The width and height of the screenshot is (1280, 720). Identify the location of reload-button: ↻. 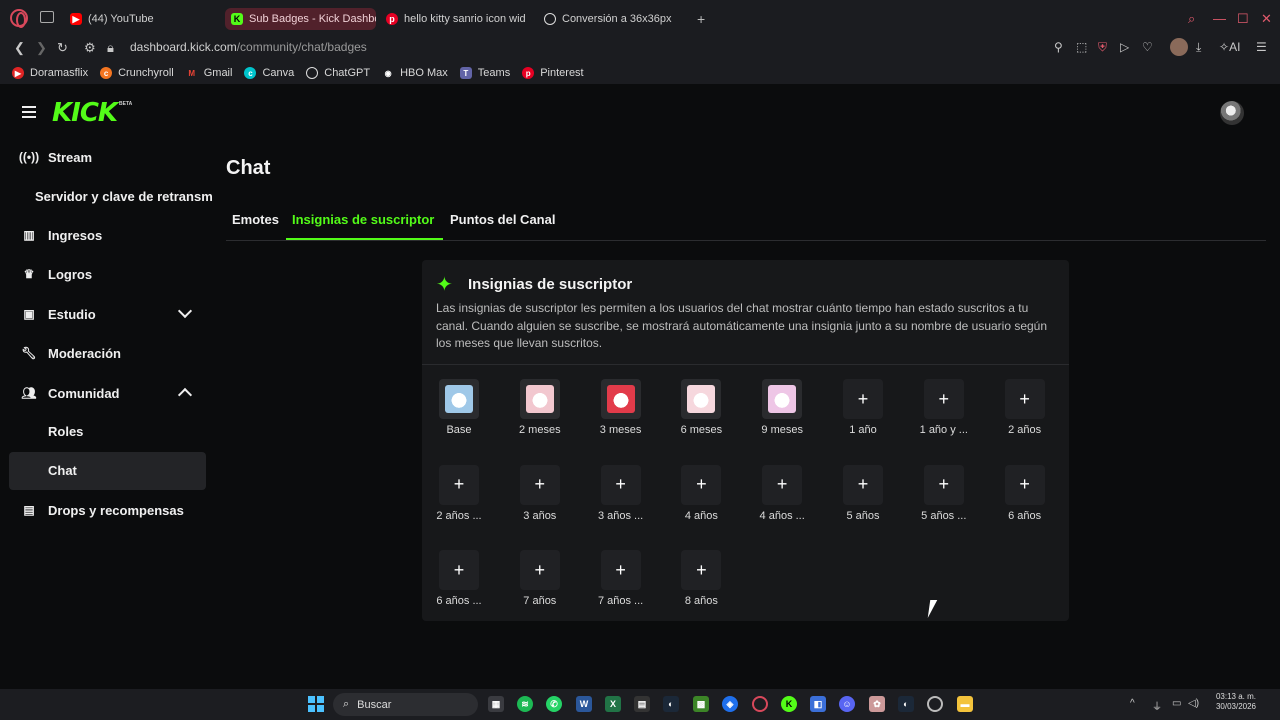
(62, 48).